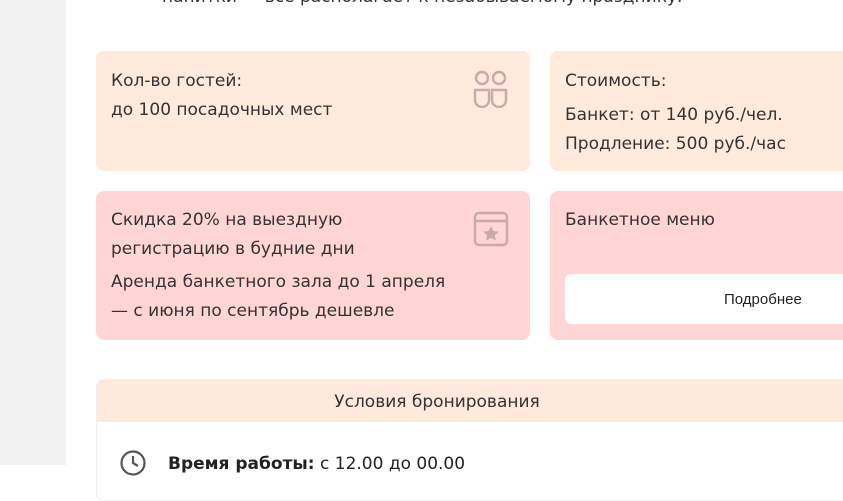 The image size is (843, 501). What do you see at coordinates (490, 89) in the screenshot?
I see `people-icon` at bounding box center [490, 89].